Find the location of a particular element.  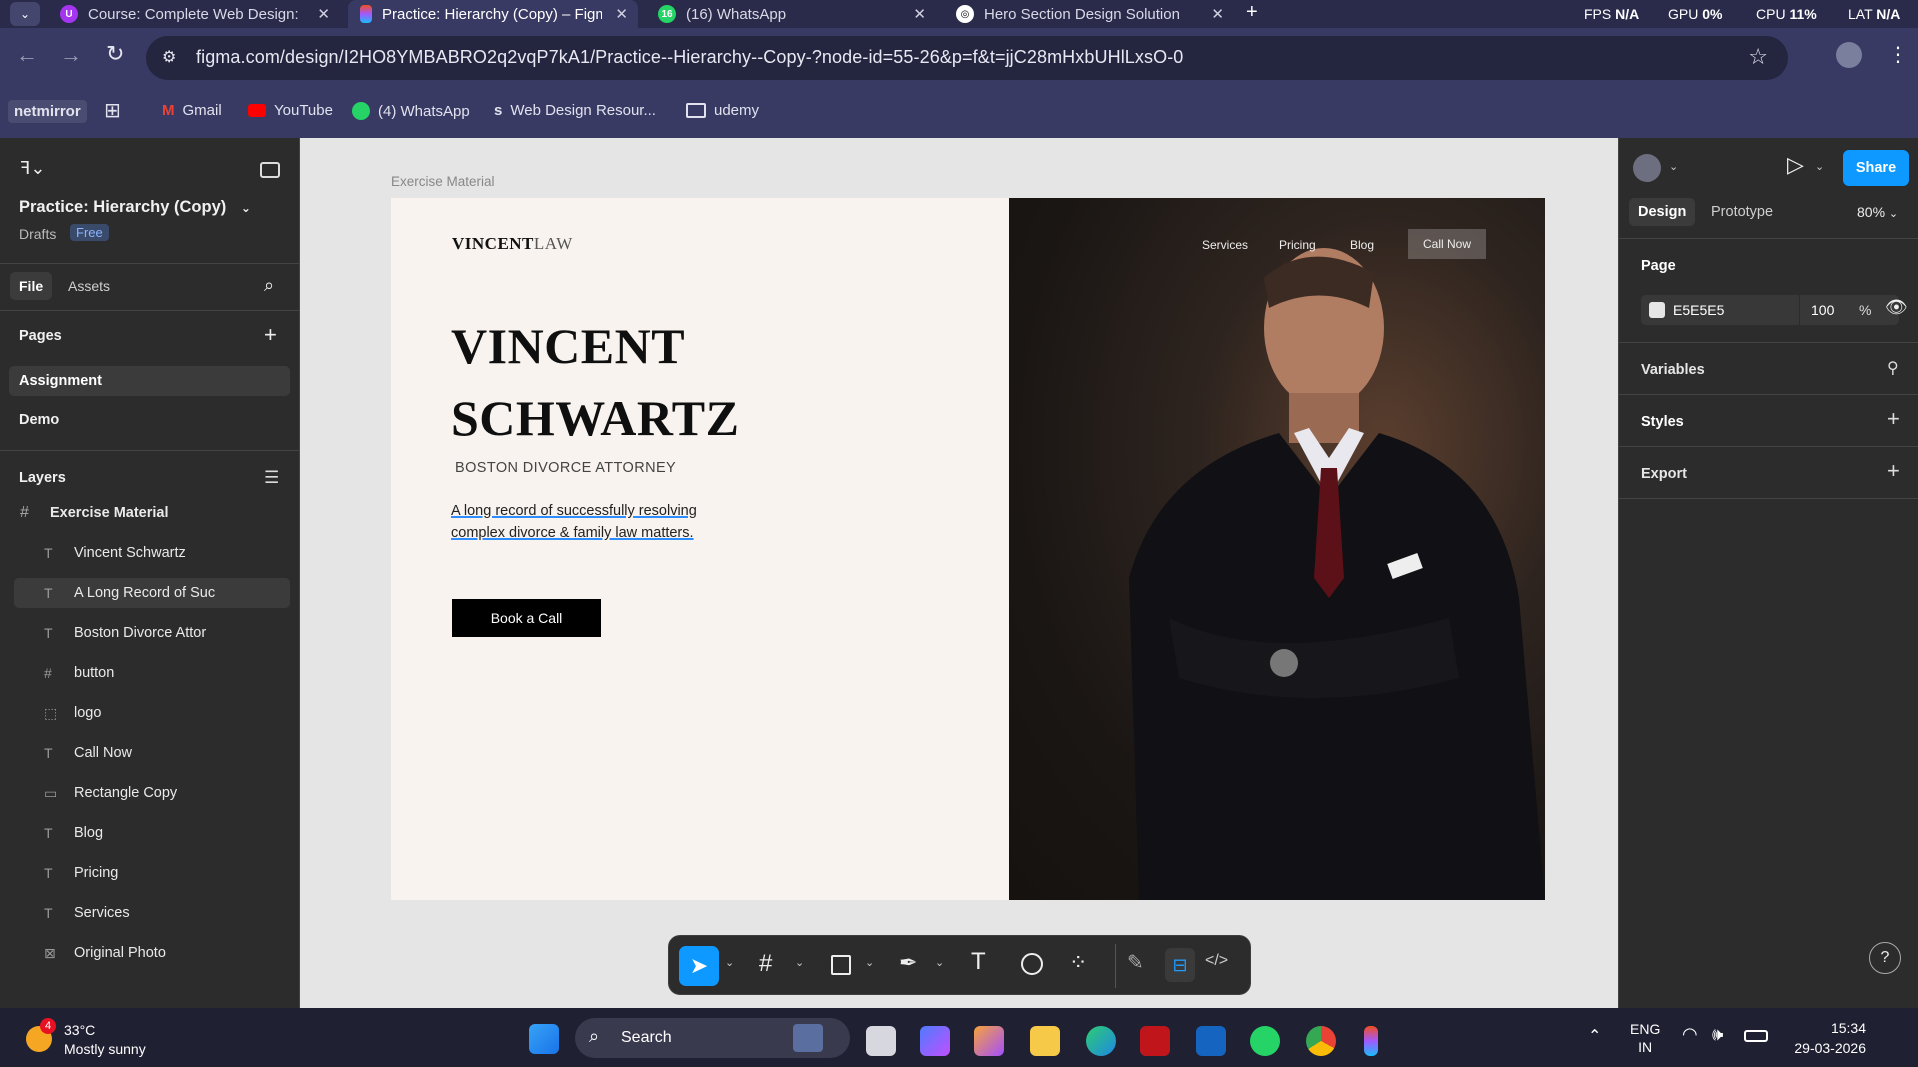

frame-label: Exercise Material is located at coordinates (443, 181).